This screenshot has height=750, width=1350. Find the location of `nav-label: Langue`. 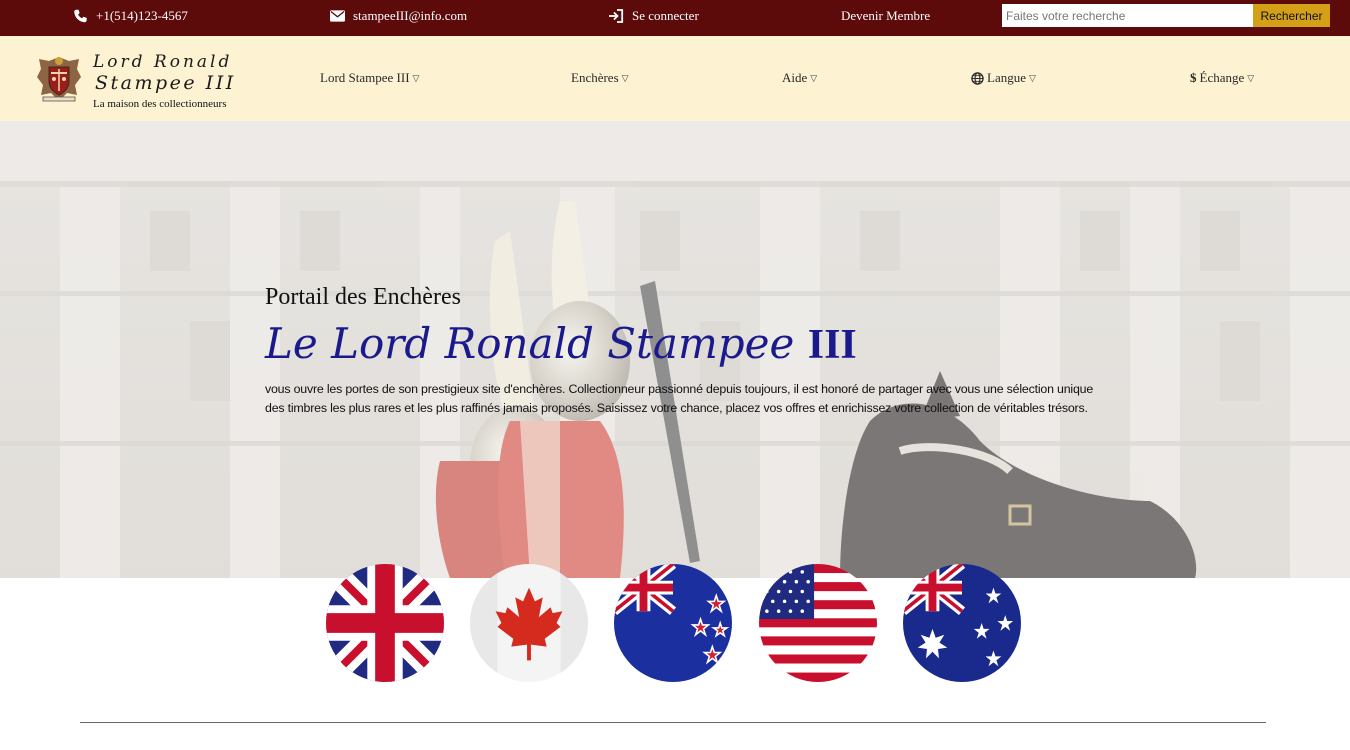

nav-label: Langue is located at coordinates (1006, 77).